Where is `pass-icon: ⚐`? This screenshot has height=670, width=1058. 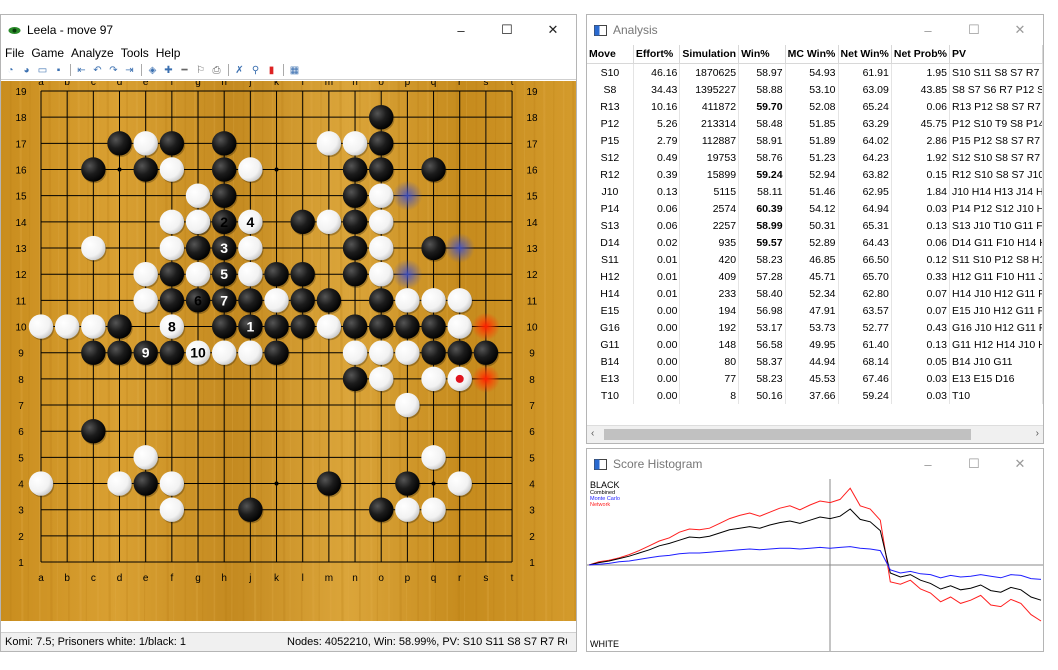
pass-icon: ⚐ is located at coordinates (200, 70).